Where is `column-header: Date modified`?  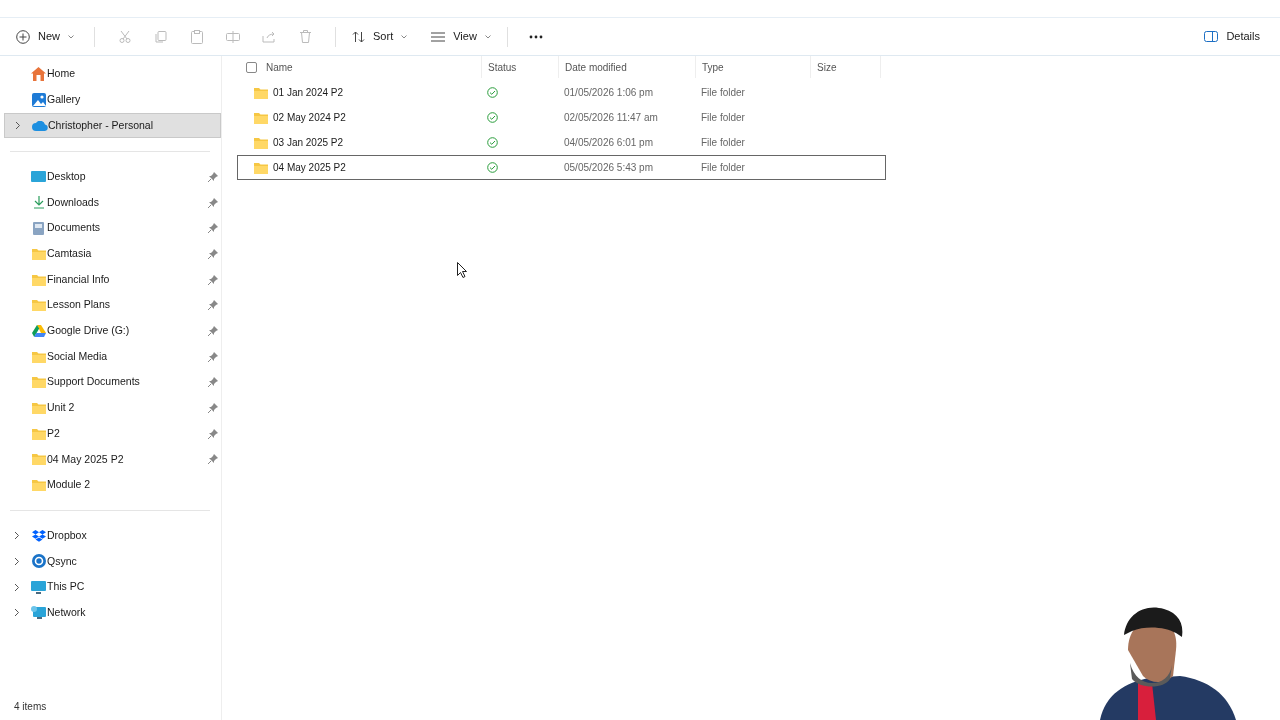 column-header: Date modified is located at coordinates (627, 67).